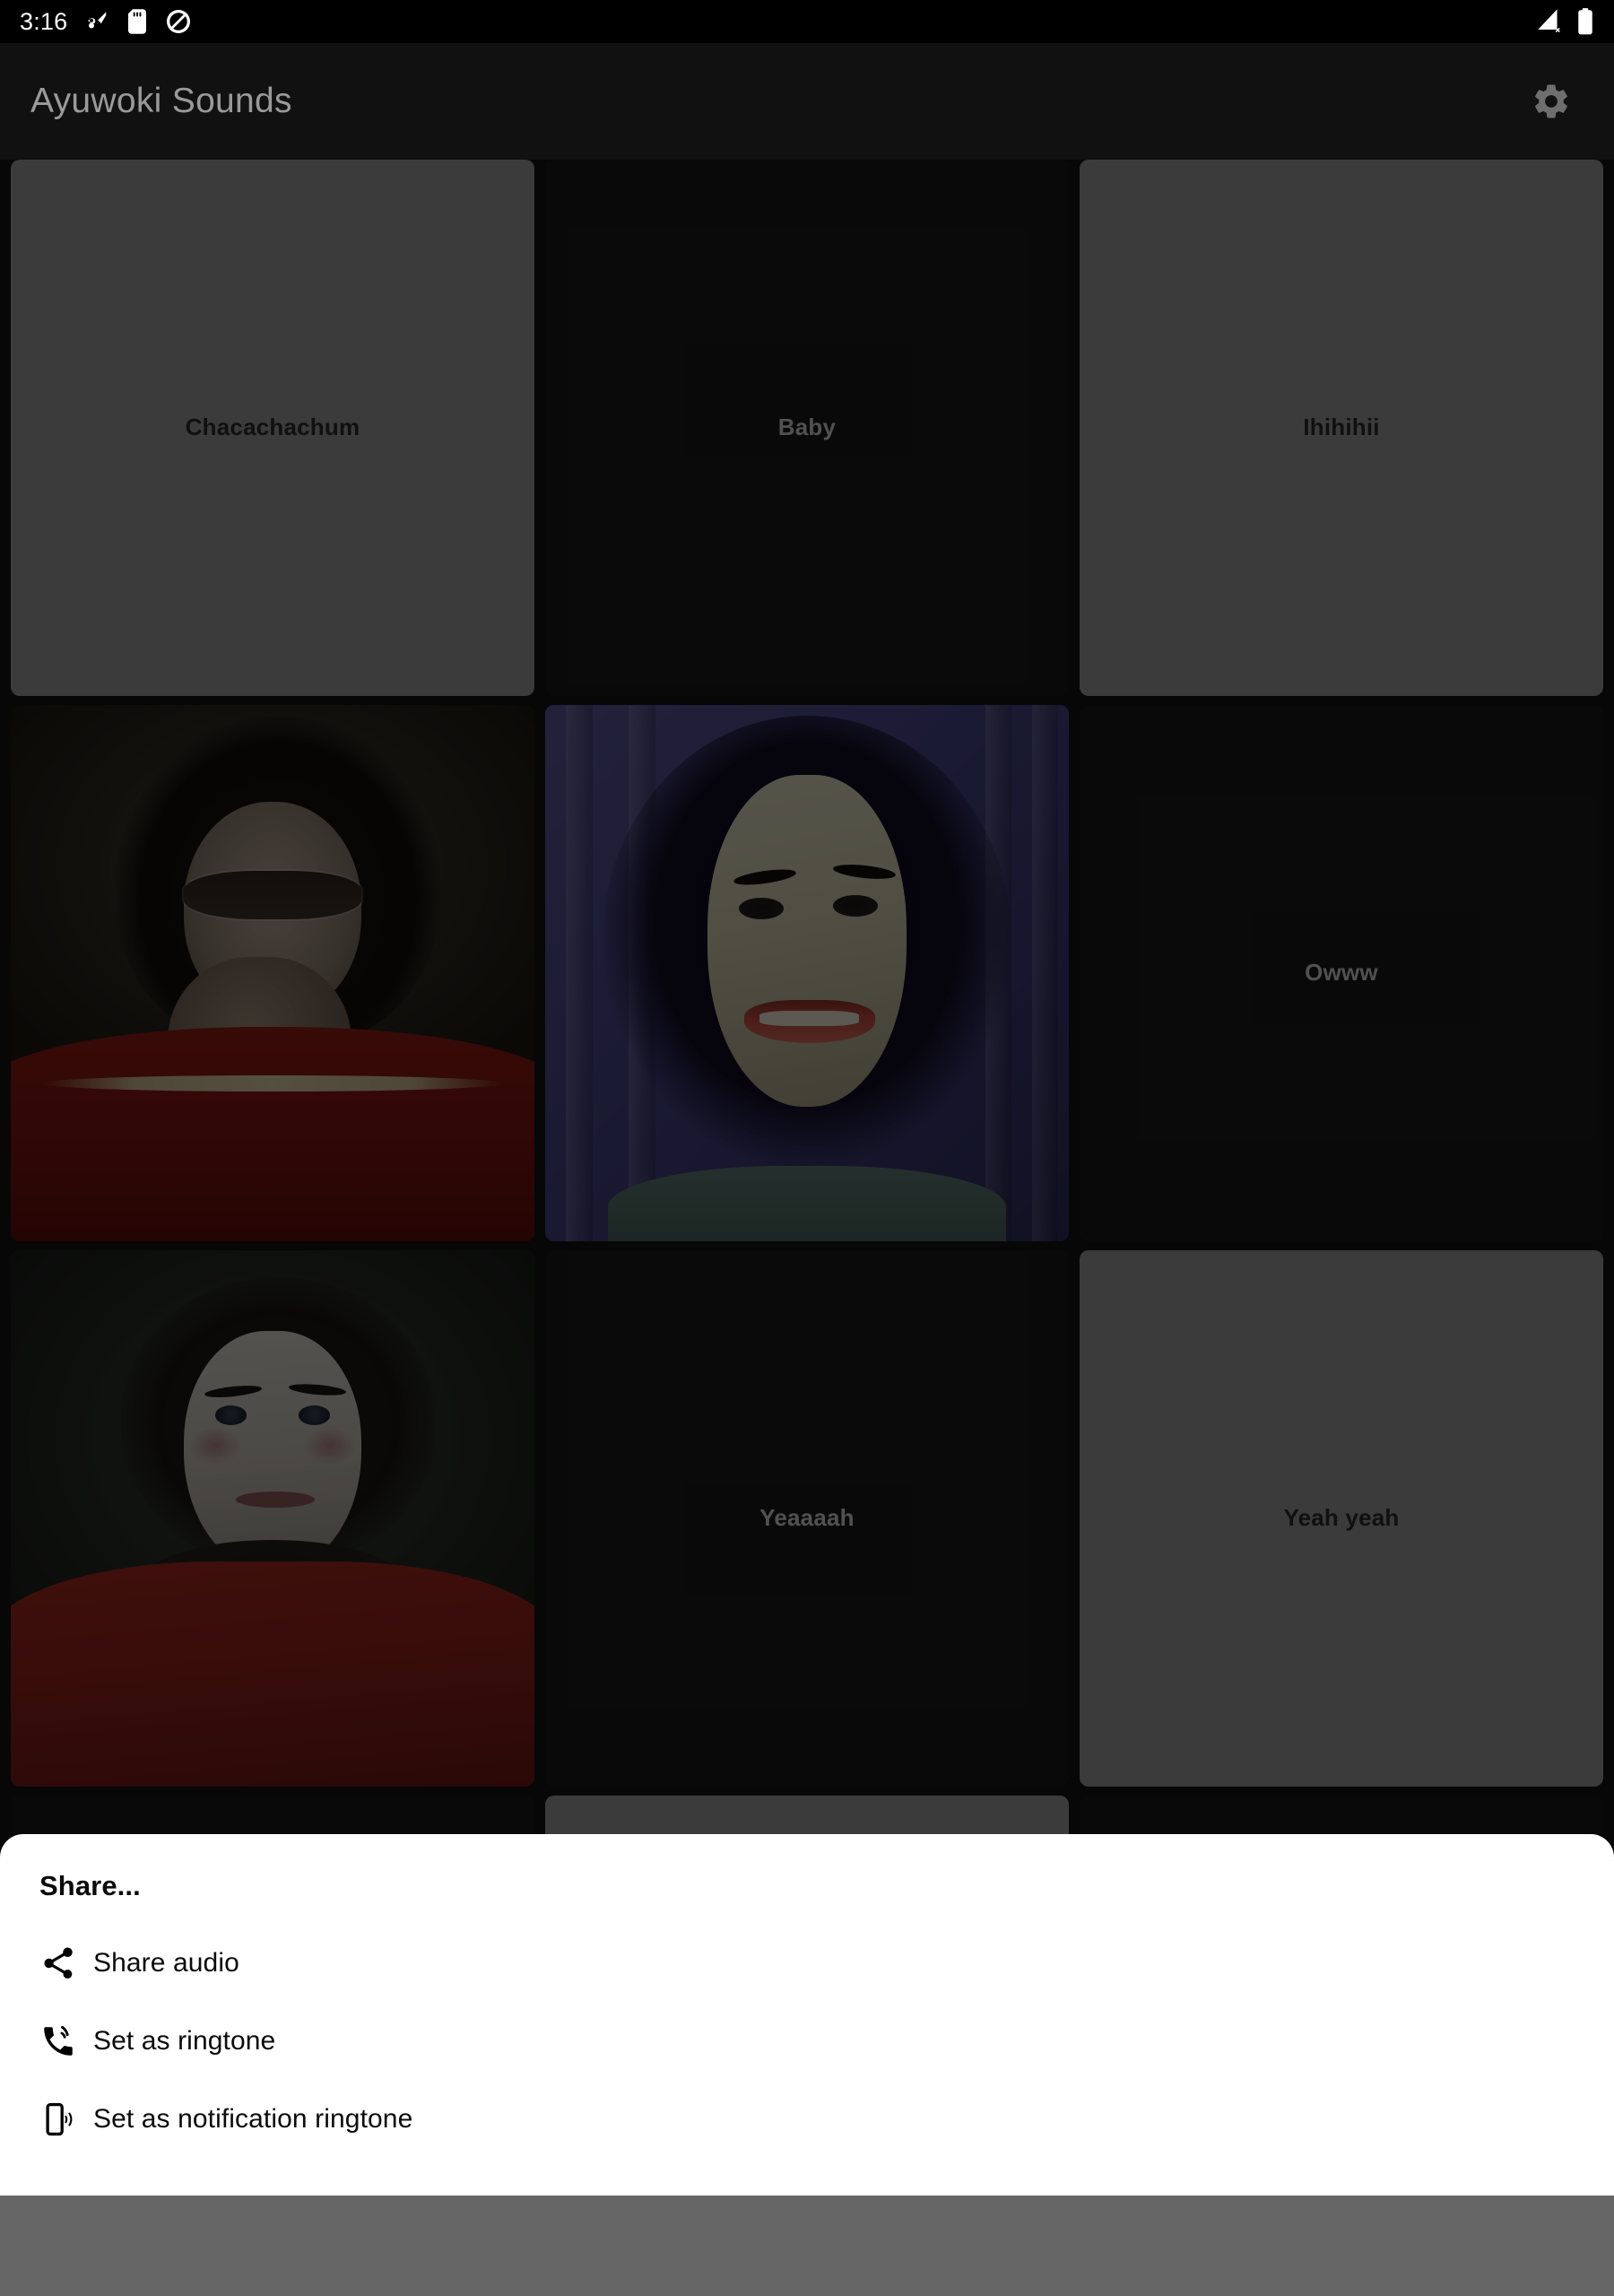  What do you see at coordinates (137, 21) in the screenshot?
I see `sd-card-icon` at bounding box center [137, 21].